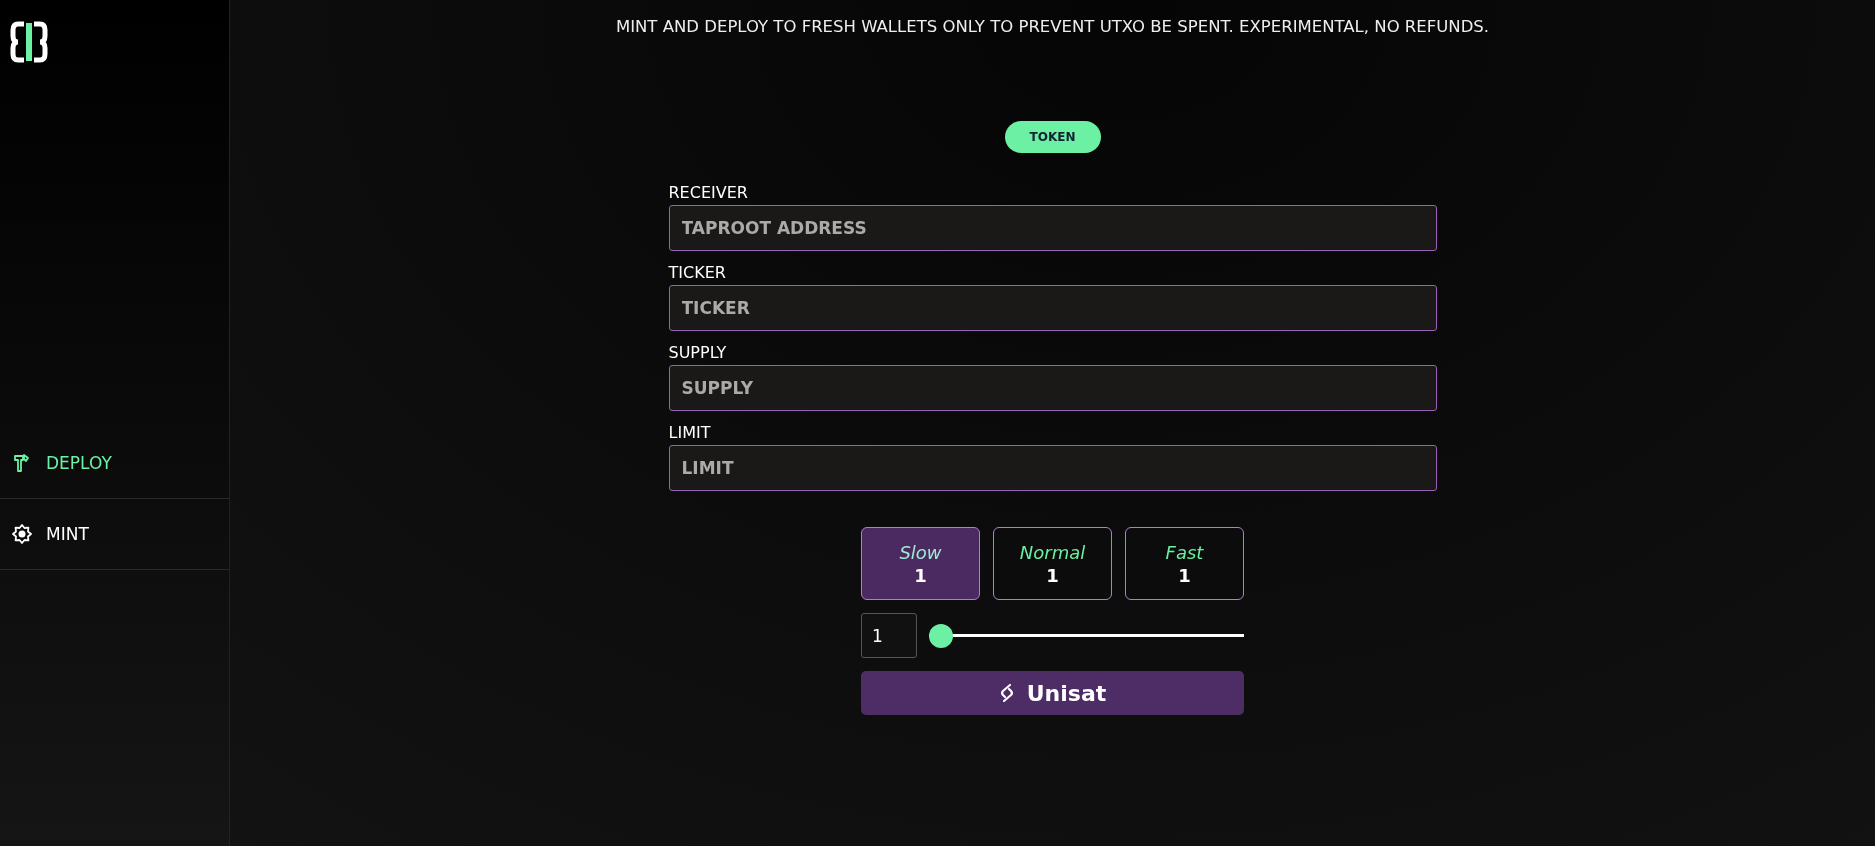 This screenshot has height=846, width=1875. I want to click on fee-option: Slow 1, so click(920, 563).